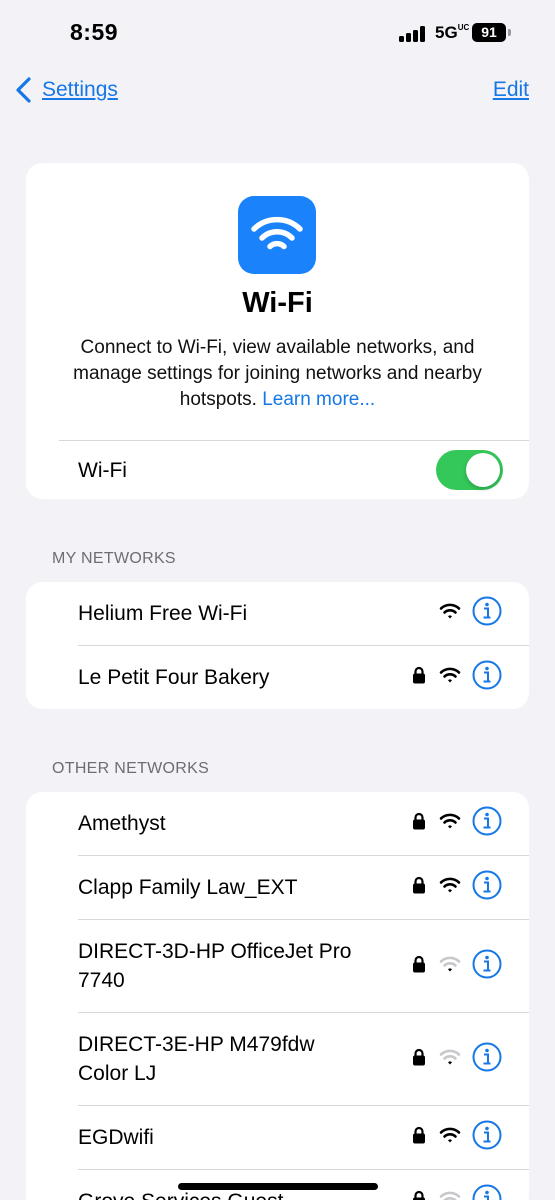 The height and width of the screenshot is (1200, 555). Describe the element at coordinates (174, 677) in the screenshot. I see `network-name: Le Petit Four Bakery` at that location.